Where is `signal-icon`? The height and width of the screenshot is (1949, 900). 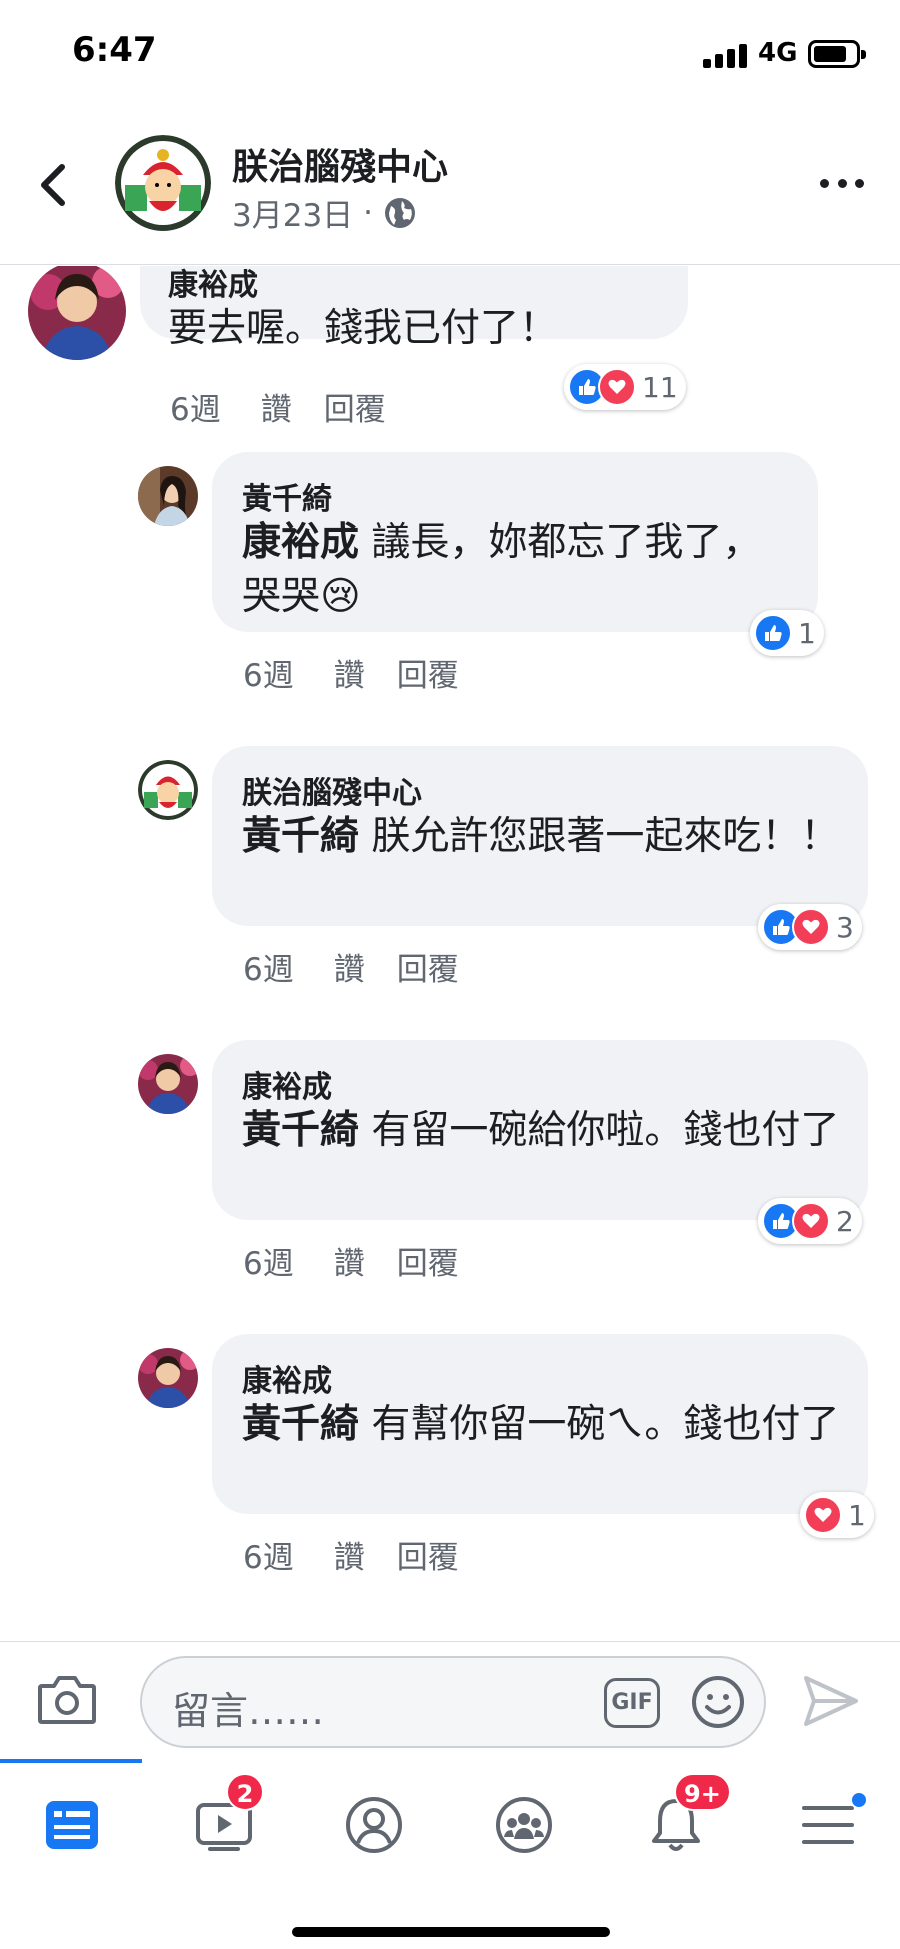
signal-icon is located at coordinates (726, 55).